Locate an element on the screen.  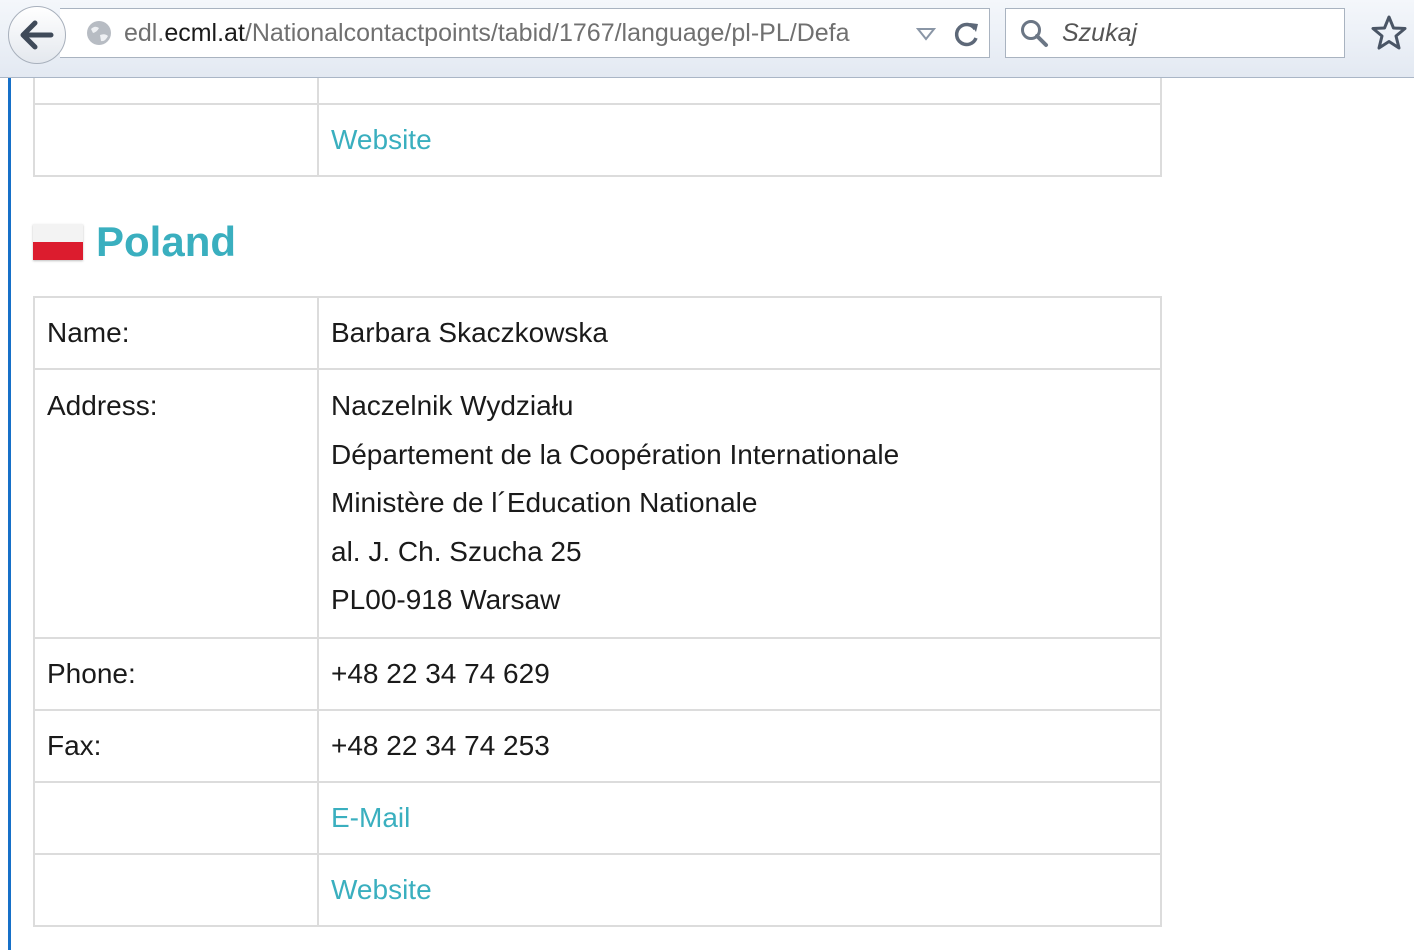
search-input is located at coordinates (1197, 33).